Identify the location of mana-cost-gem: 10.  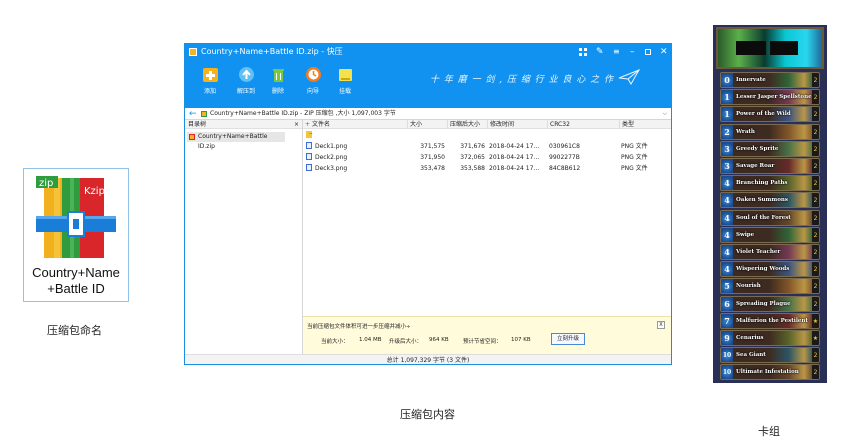
(727, 355).